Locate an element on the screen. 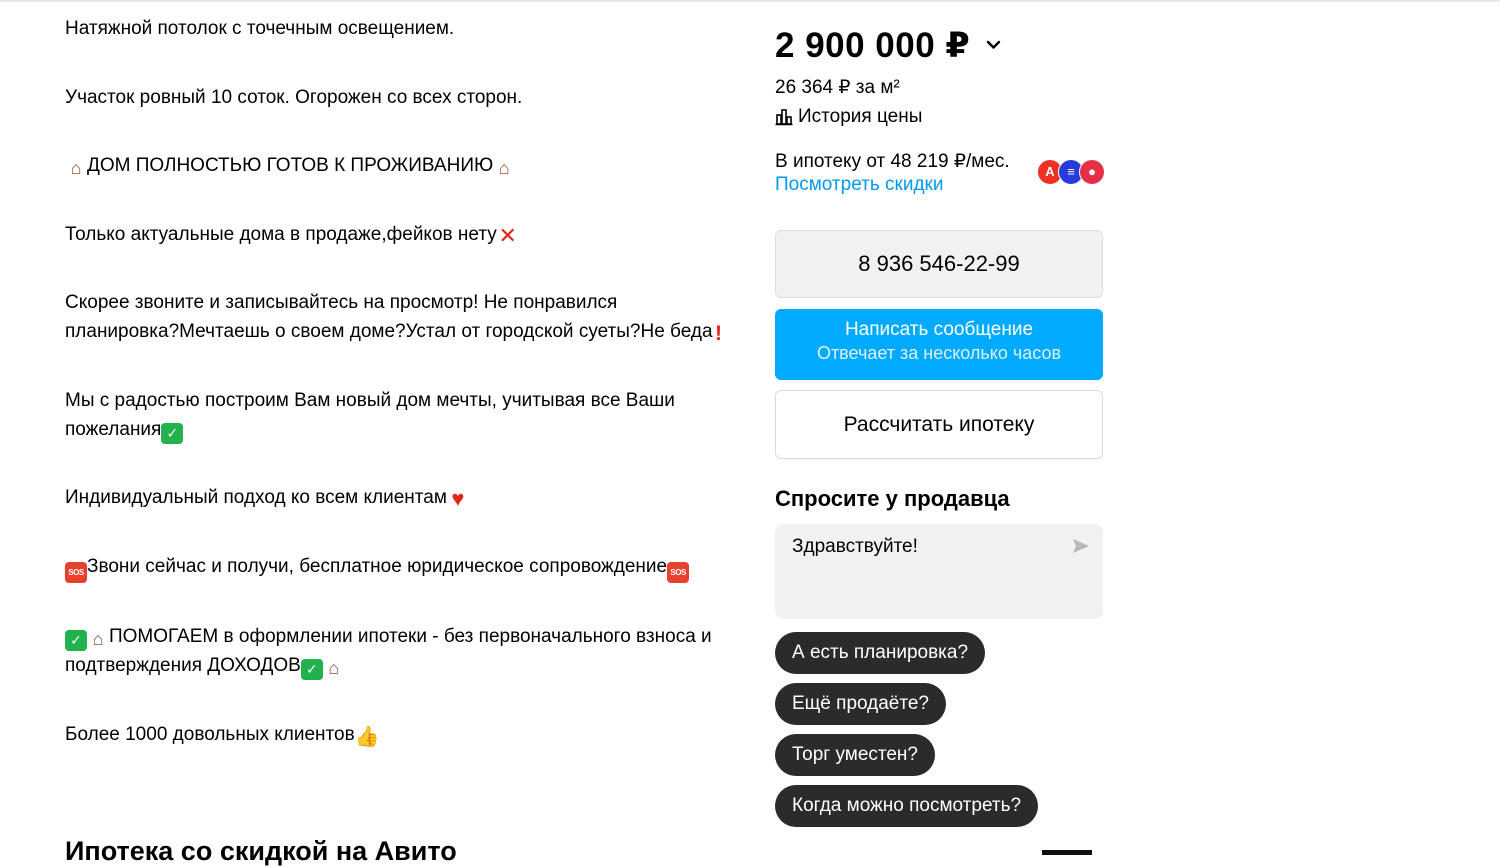 Image resolution: width=1500 pixels, height=867 pixels. desc-text: Натяжной потолок с точечным освещением. is located at coordinates (260, 28).